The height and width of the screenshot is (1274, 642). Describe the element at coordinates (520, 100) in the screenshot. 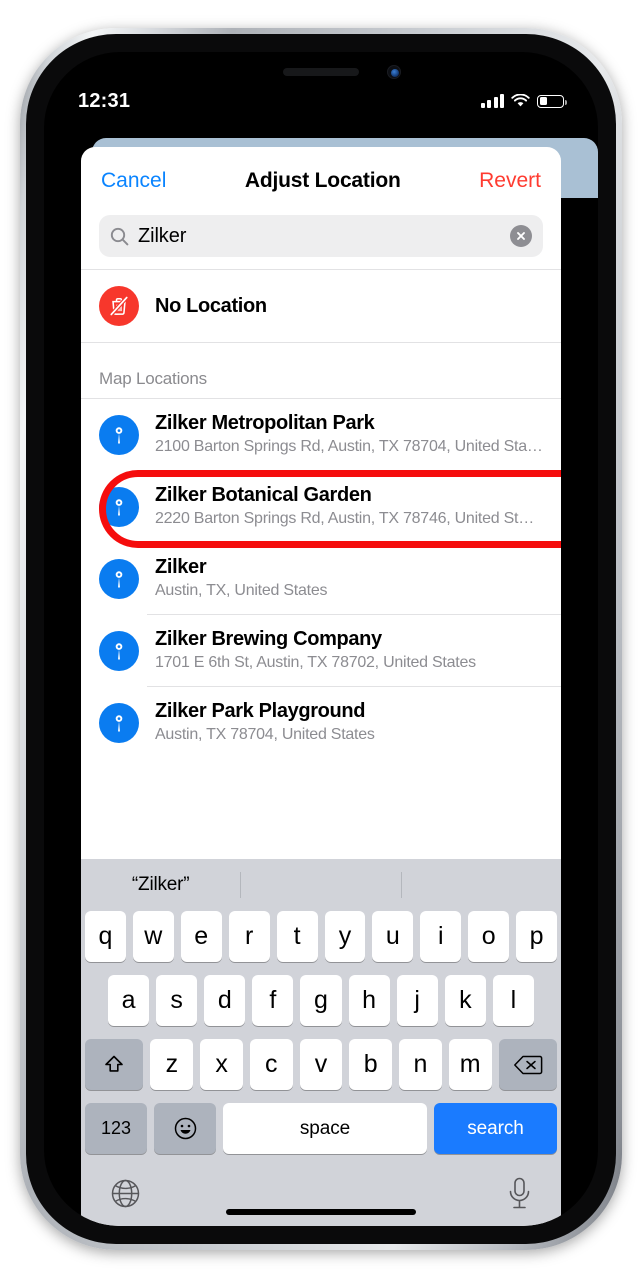

I see `wifi-icon` at that location.